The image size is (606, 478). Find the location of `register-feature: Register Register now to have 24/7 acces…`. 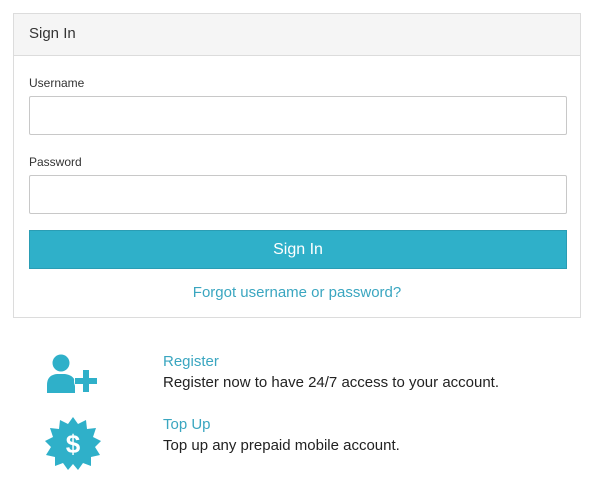

register-feature: Register Register now to have 24/7 acces… is located at coordinates (303, 383).